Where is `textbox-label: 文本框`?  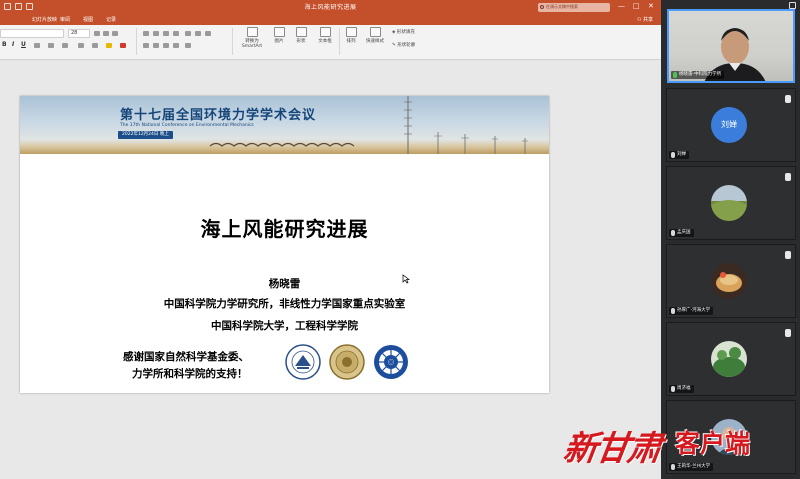 textbox-label: 文本框 is located at coordinates (325, 41).